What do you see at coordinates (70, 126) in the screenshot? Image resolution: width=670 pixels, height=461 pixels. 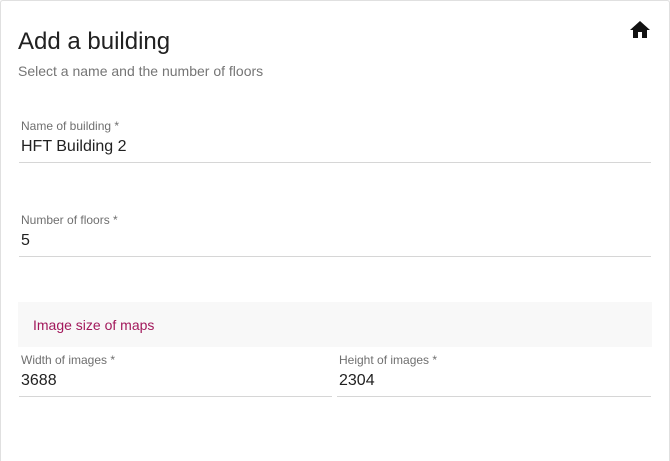 I see `building-name-label: Name of building *` at bounding box center [70, 126].